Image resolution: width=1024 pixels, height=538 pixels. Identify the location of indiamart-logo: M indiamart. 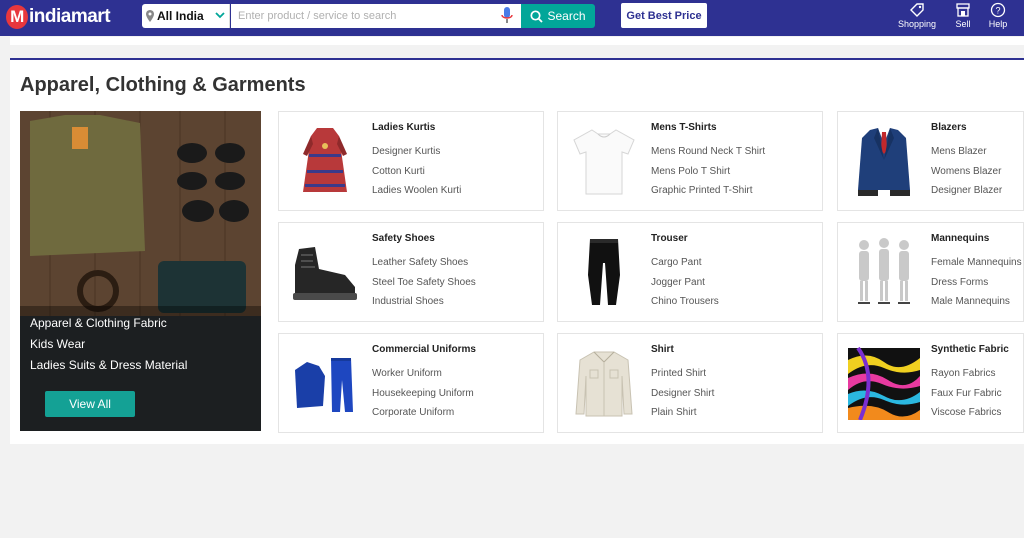
(58, 17).